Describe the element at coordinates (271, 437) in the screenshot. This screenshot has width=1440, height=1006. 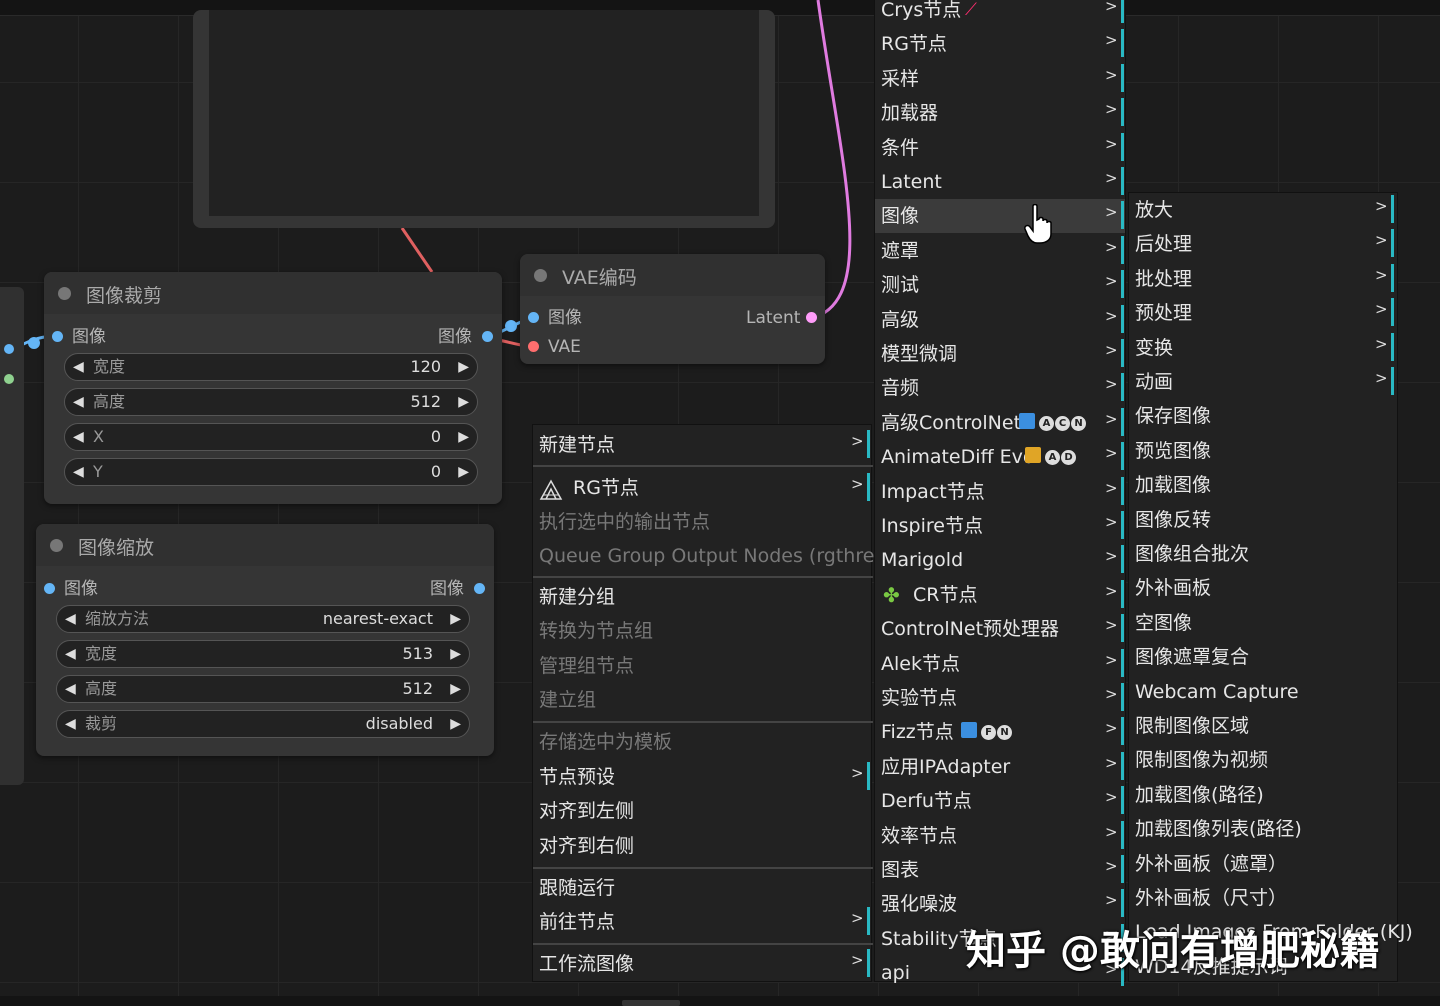
I see `x-widget: ◀ X 0 ▶` at that location.